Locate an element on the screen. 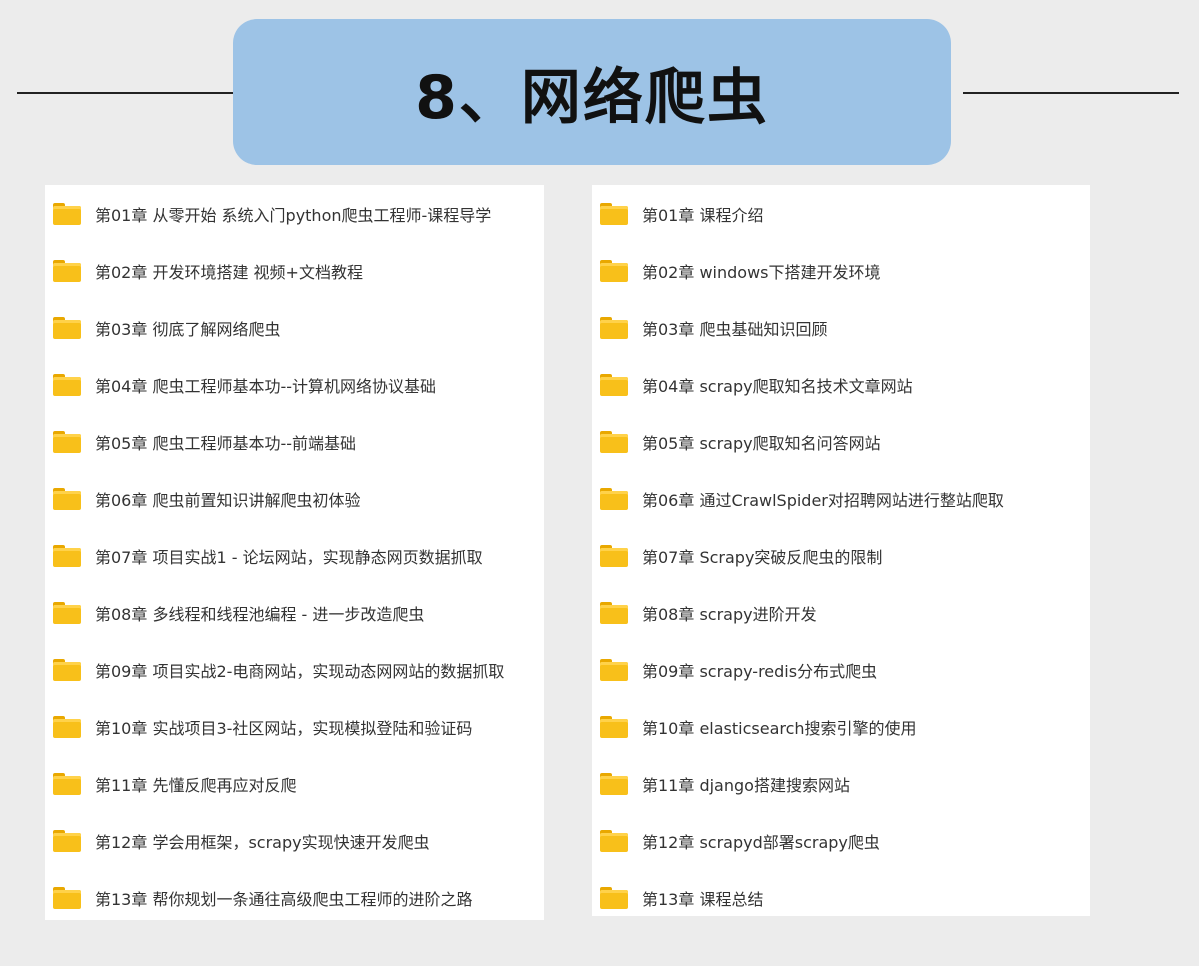  folder-item: 第08章 多线程和线程池编程 - 进一步改造爬虫 is located at coordinates (294, 612).